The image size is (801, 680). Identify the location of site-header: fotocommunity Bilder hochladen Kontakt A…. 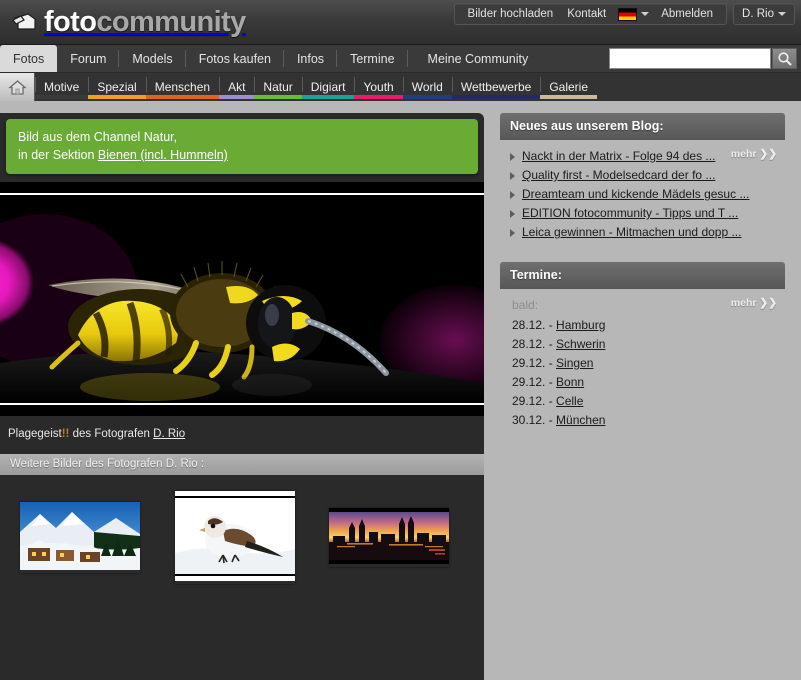
(400, 22).